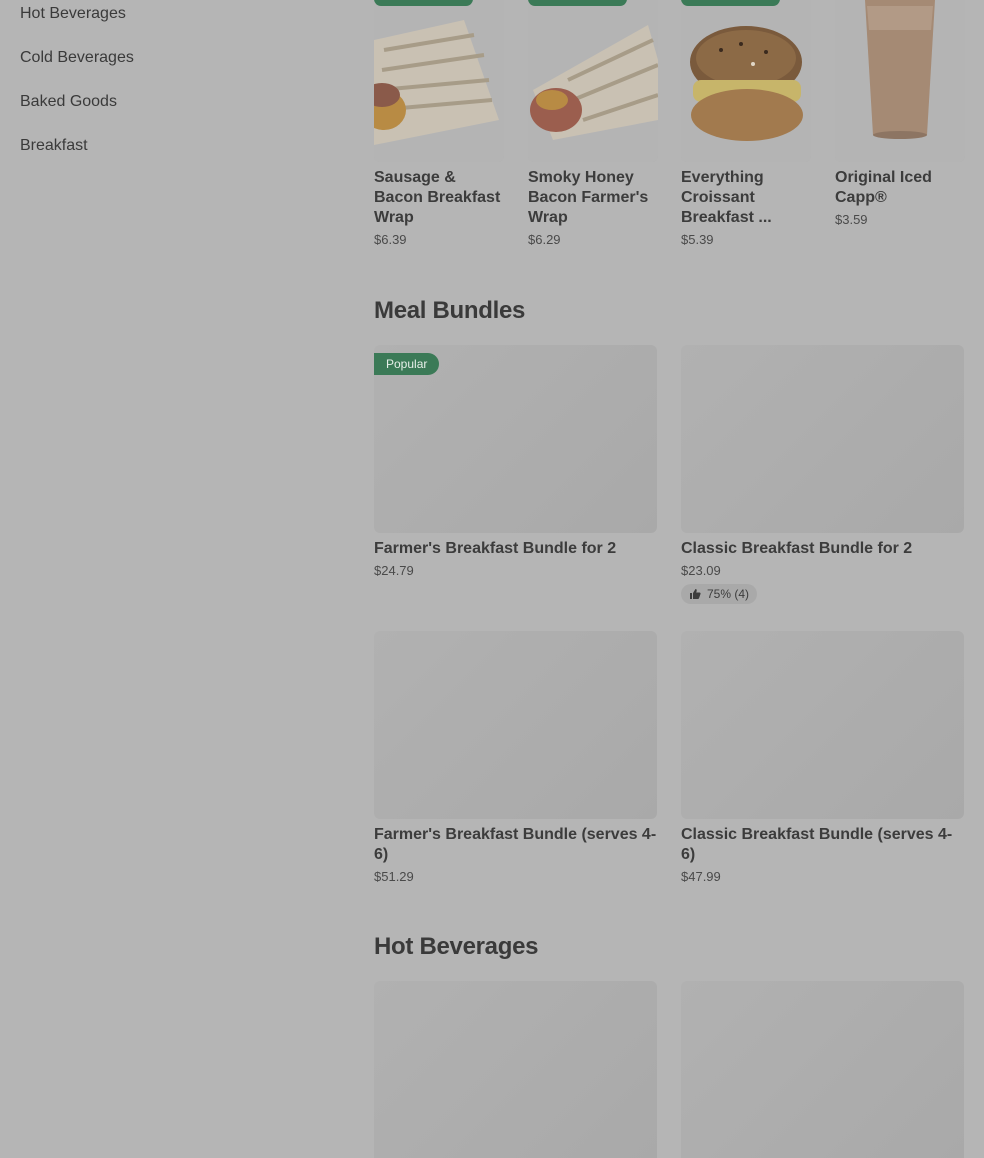 This screenshot has height=1158, width=984. I want to click on item-name: Farmer's Breakfast Bundle (serves 4-6), so click(515, 844).